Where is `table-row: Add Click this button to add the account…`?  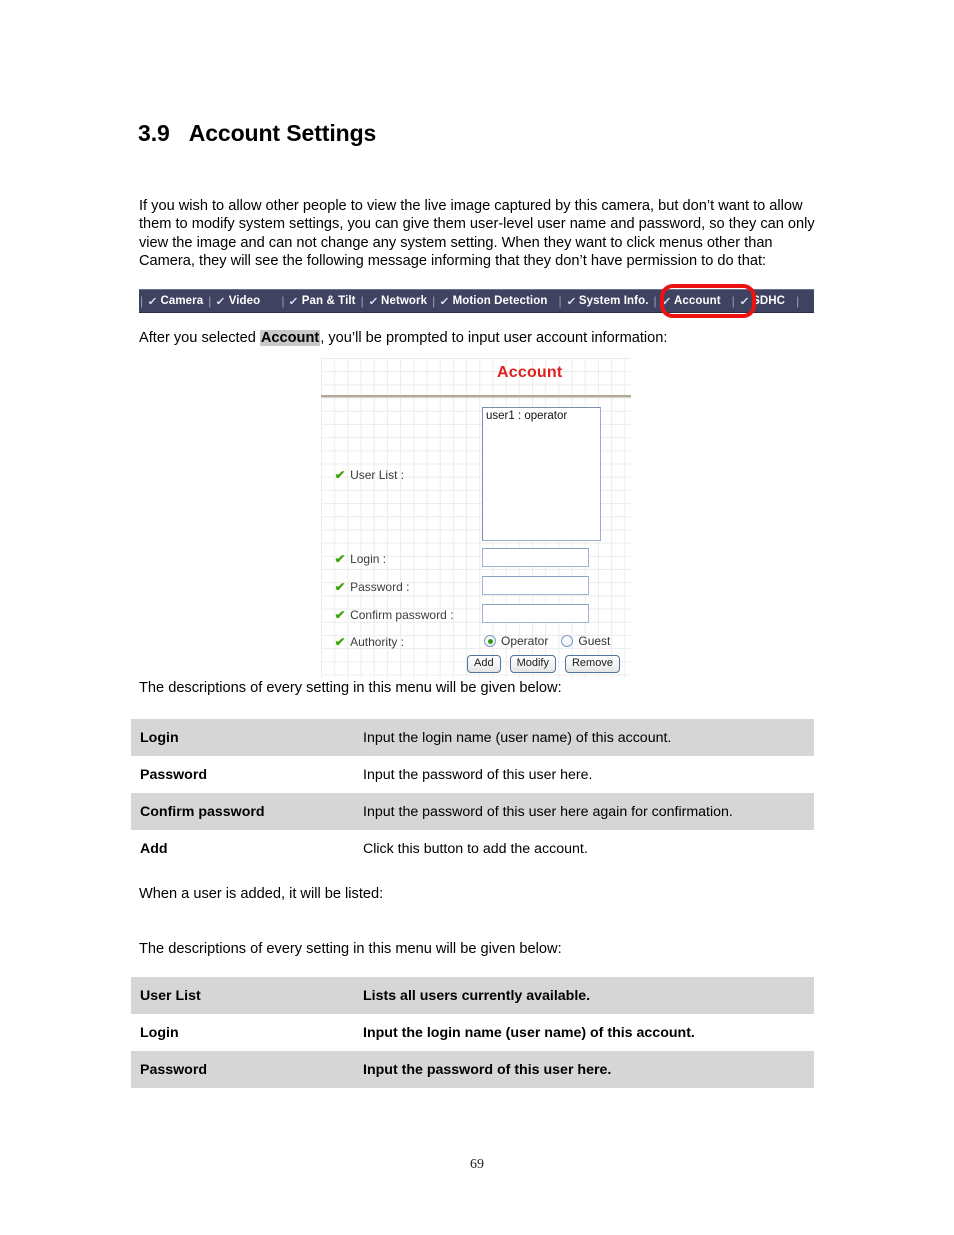
table-row: Add Click this button to add the account… is located at coordinates (472, 848).